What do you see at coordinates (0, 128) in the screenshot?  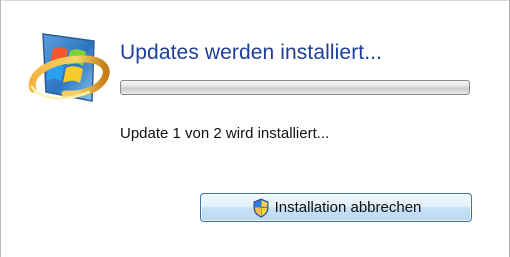 I see `dialog-left-border` at bounding box center [0, 128].